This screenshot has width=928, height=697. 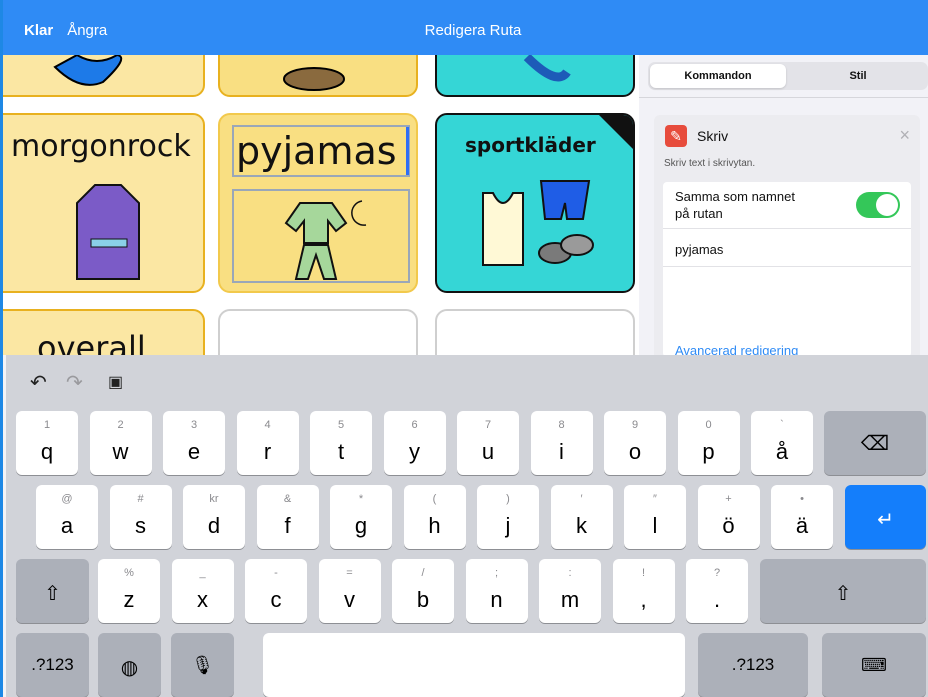 I want to click on letter-key: 3e, so click(x=194, y=443).